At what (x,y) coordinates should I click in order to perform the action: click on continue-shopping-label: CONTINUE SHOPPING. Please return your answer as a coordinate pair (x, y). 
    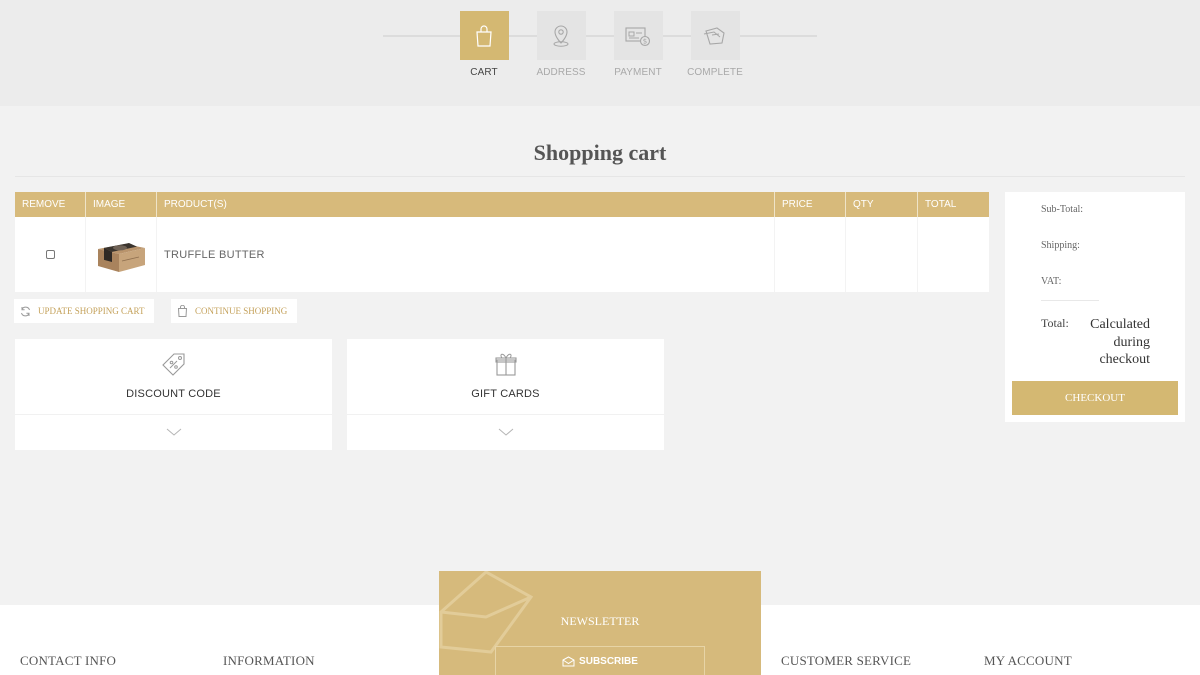
    Looking at the image, I should click on (241, 311).